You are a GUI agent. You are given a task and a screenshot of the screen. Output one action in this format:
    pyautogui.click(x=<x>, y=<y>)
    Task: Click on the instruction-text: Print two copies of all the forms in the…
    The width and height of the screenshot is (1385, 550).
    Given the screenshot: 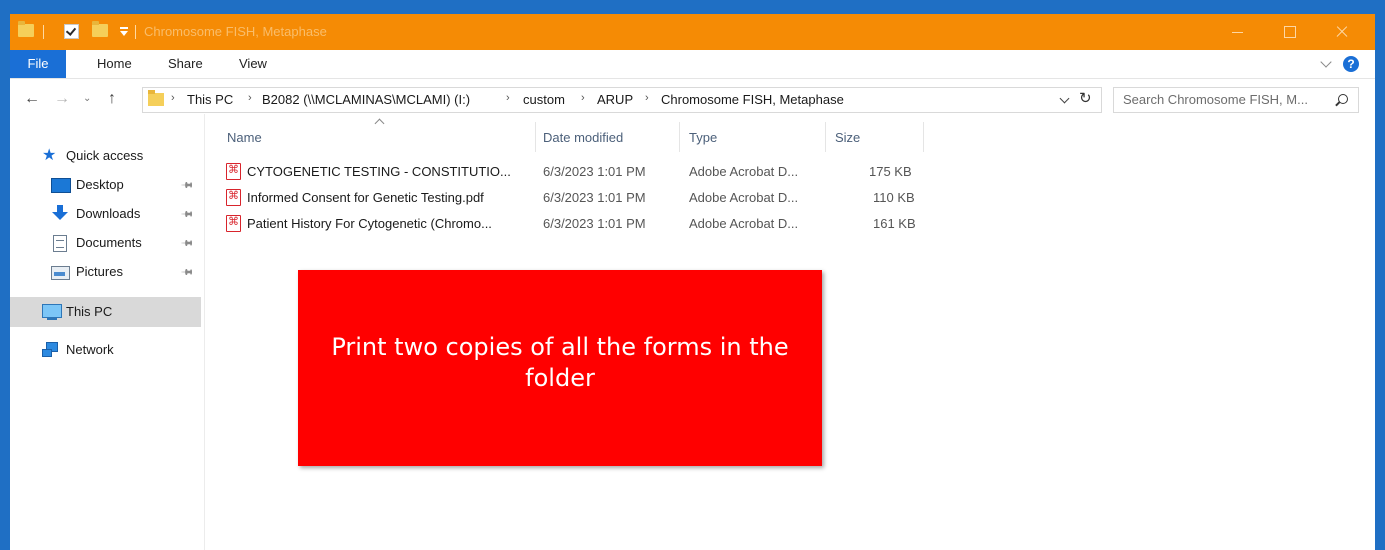 What is the action you would take?
    pyautogui.click(x=560, y=362)
    